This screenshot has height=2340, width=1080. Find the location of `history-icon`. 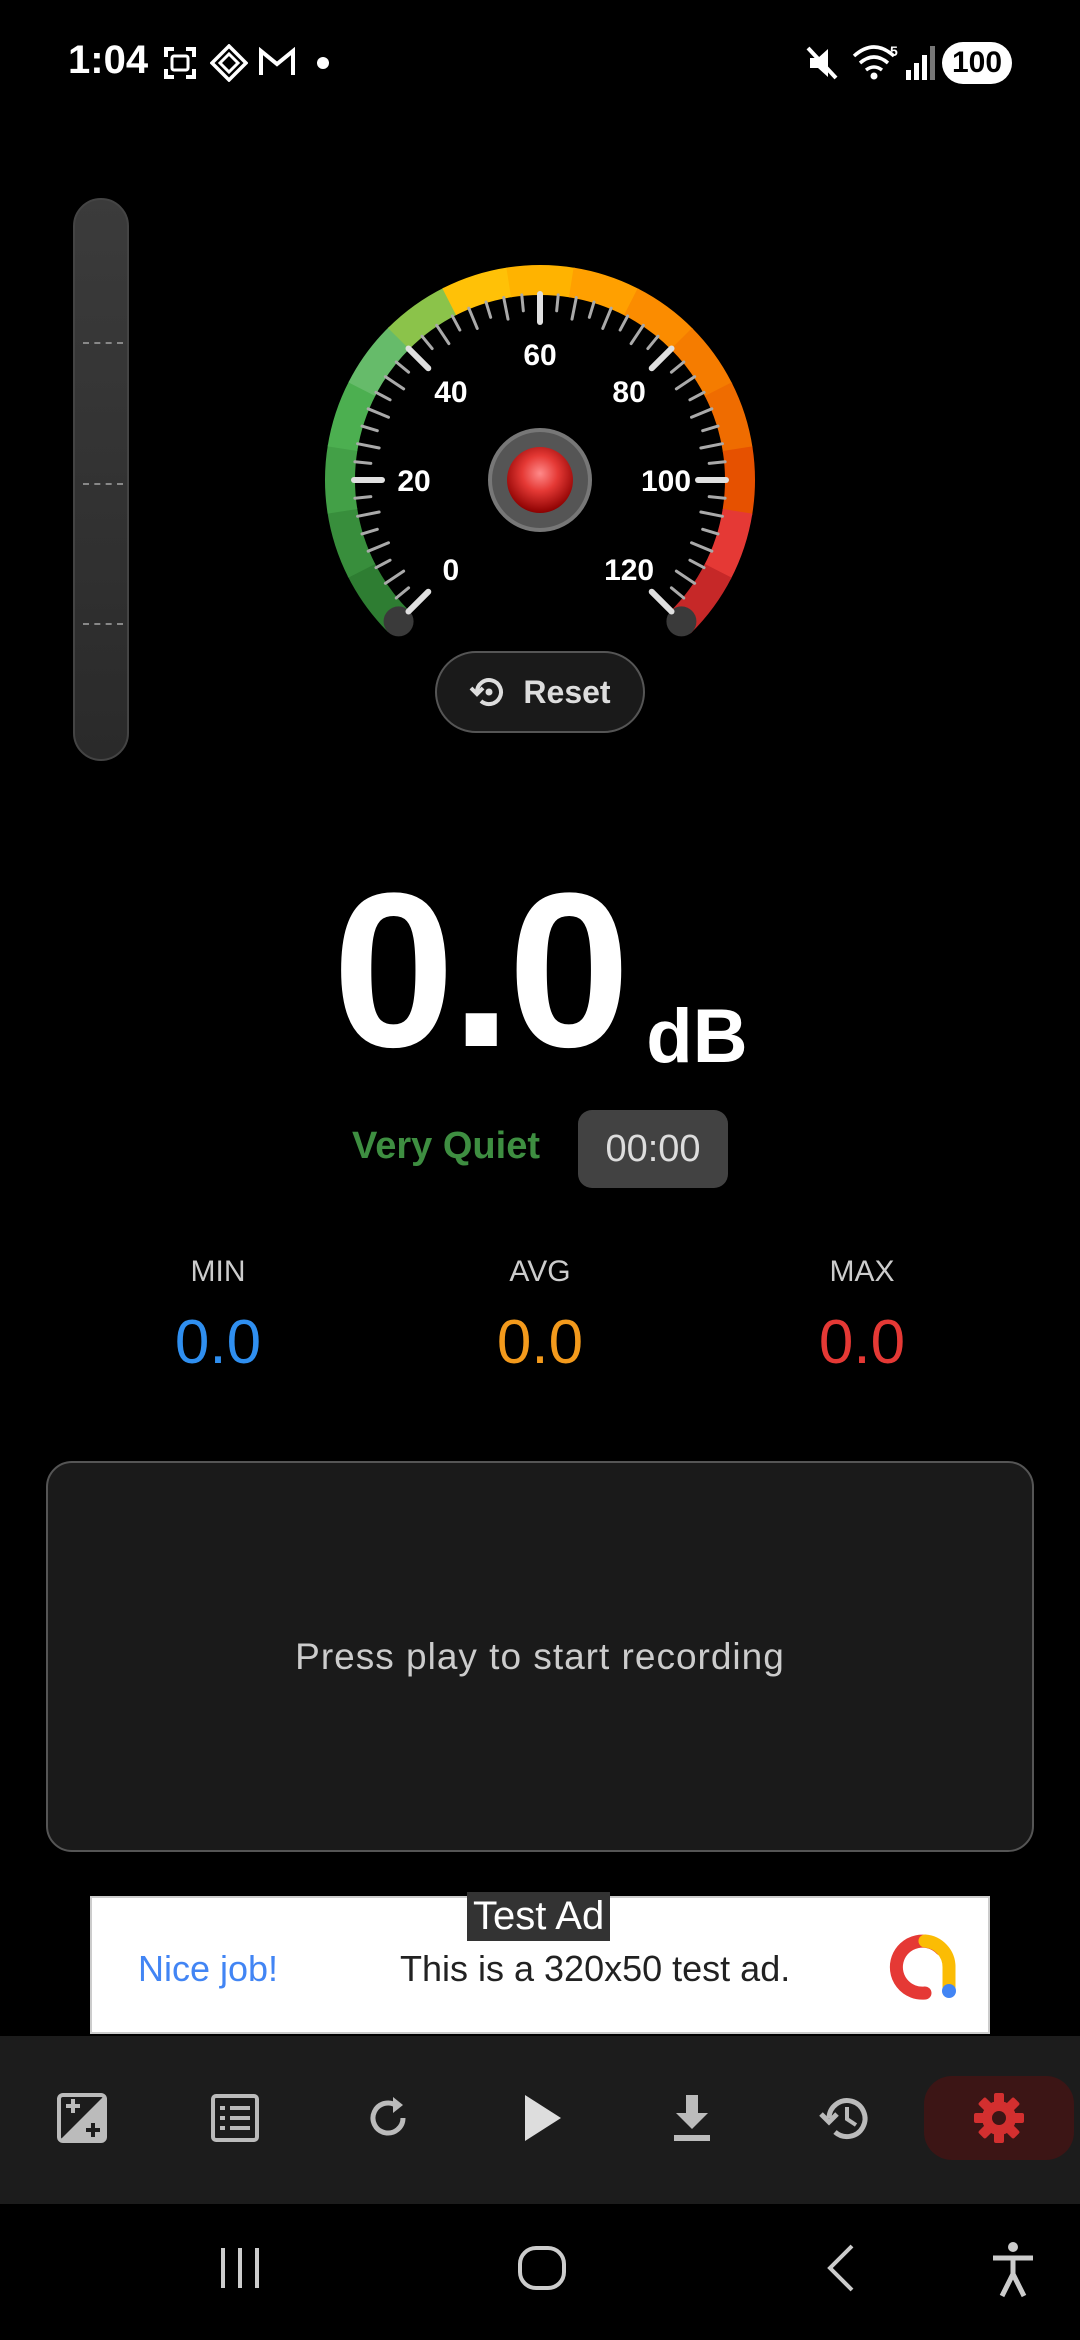

history-icon is located at coordinates (843, 2119).